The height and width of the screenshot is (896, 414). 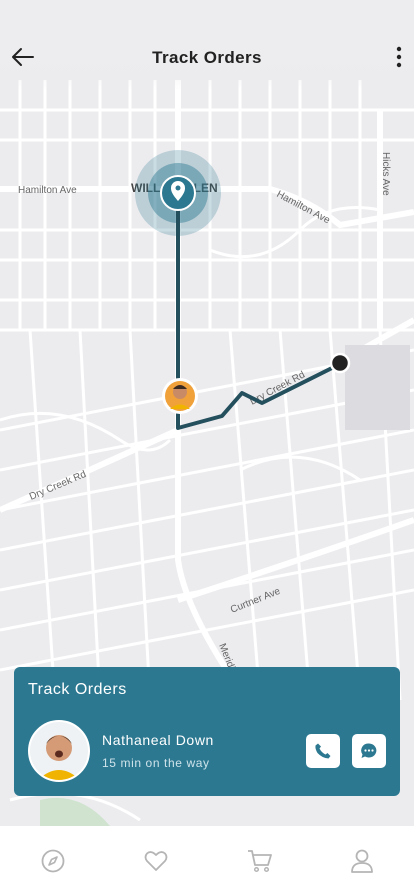 What do you see at coordinates (377, 387) in the screenshot?
I see `map-block` at bounding box center [377, 387].